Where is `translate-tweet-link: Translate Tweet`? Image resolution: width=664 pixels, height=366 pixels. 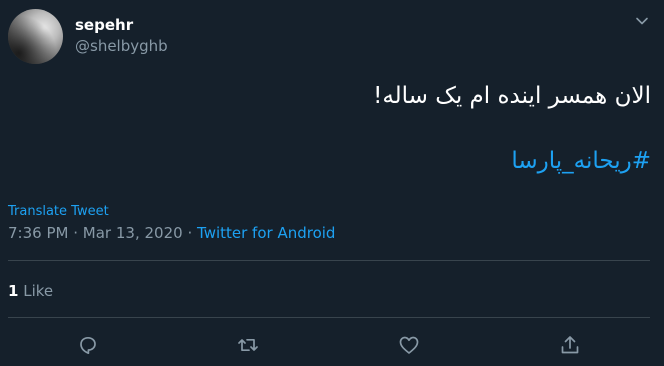
translate-tweet-link: Translate Tweet is located at coordinates (58, 211).